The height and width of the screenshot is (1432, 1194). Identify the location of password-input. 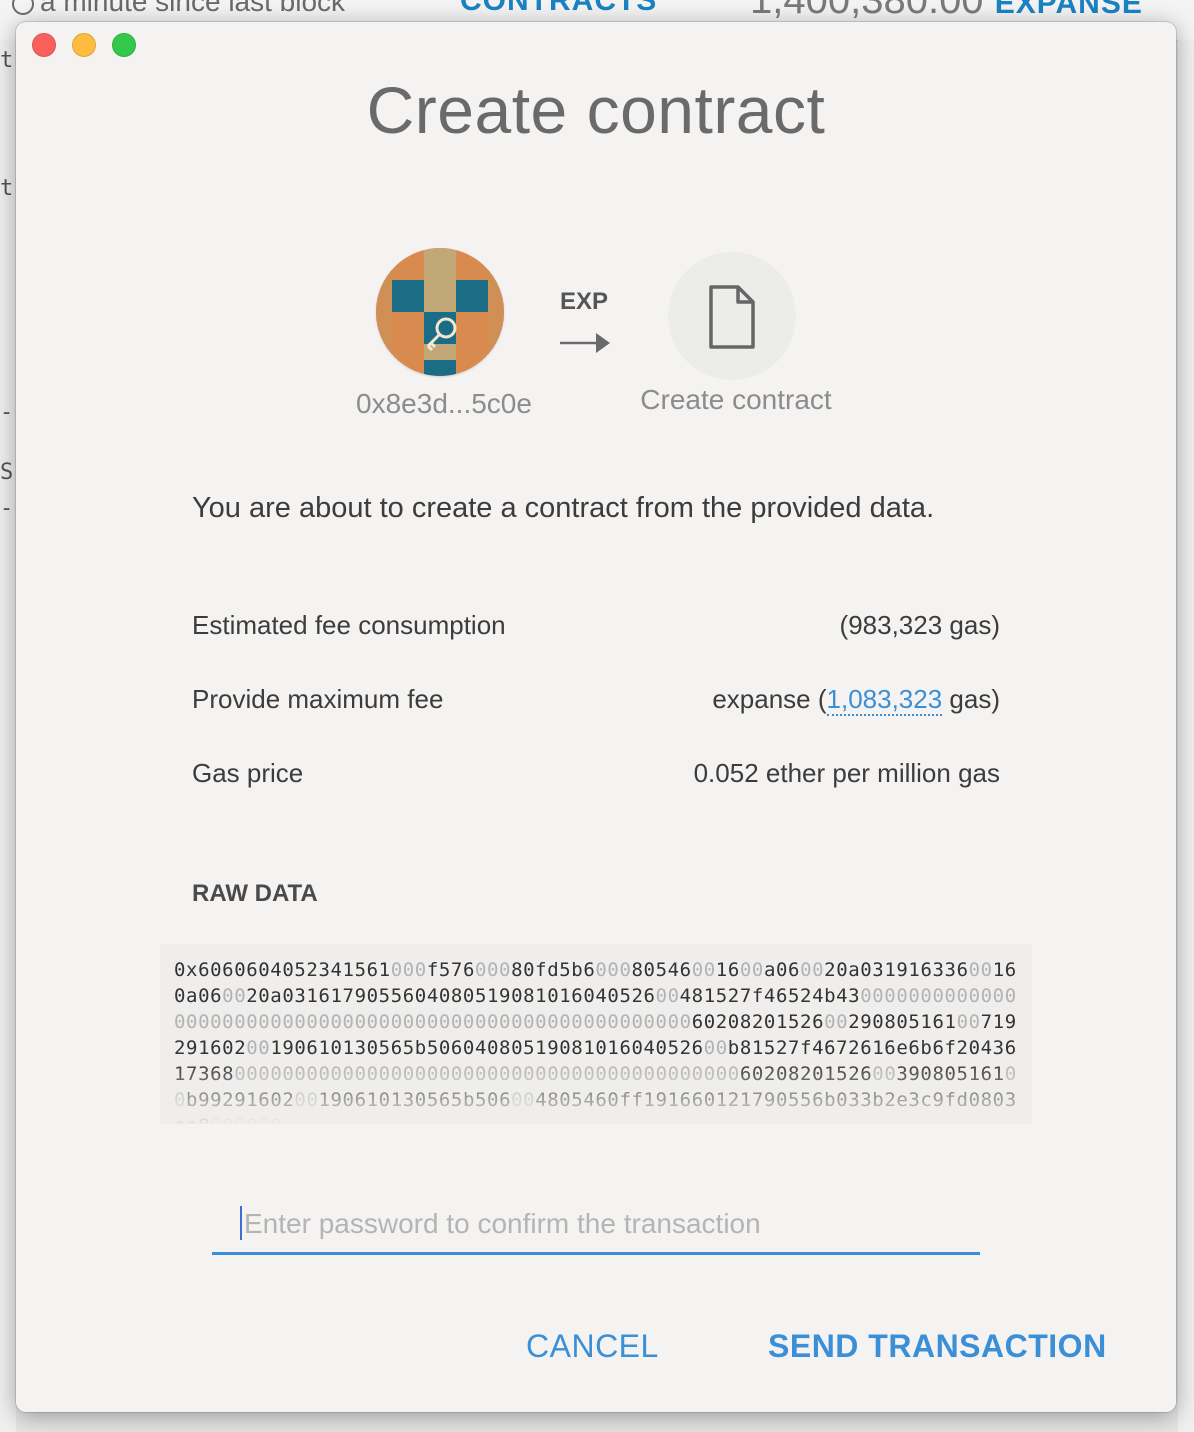
(609, 1224).